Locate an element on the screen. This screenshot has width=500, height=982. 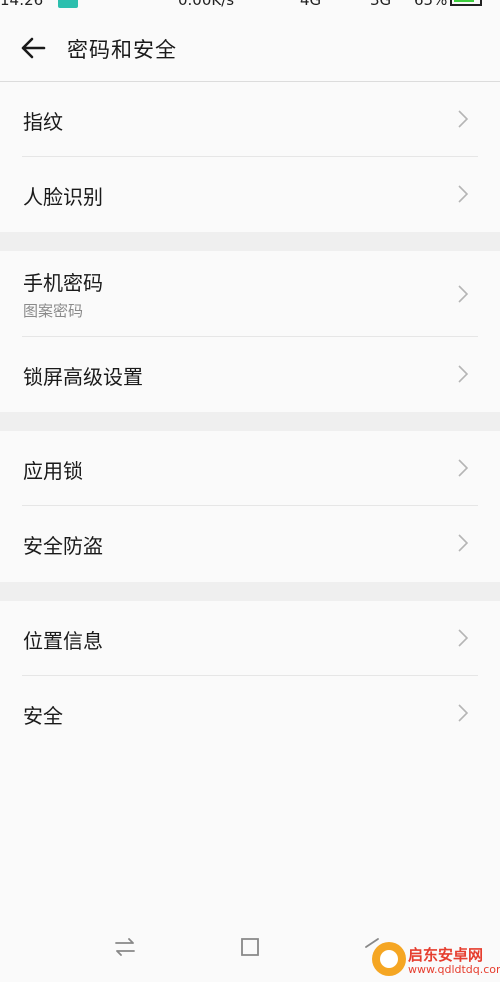
signal-4g: 4G is located at coordinates (311, 4).